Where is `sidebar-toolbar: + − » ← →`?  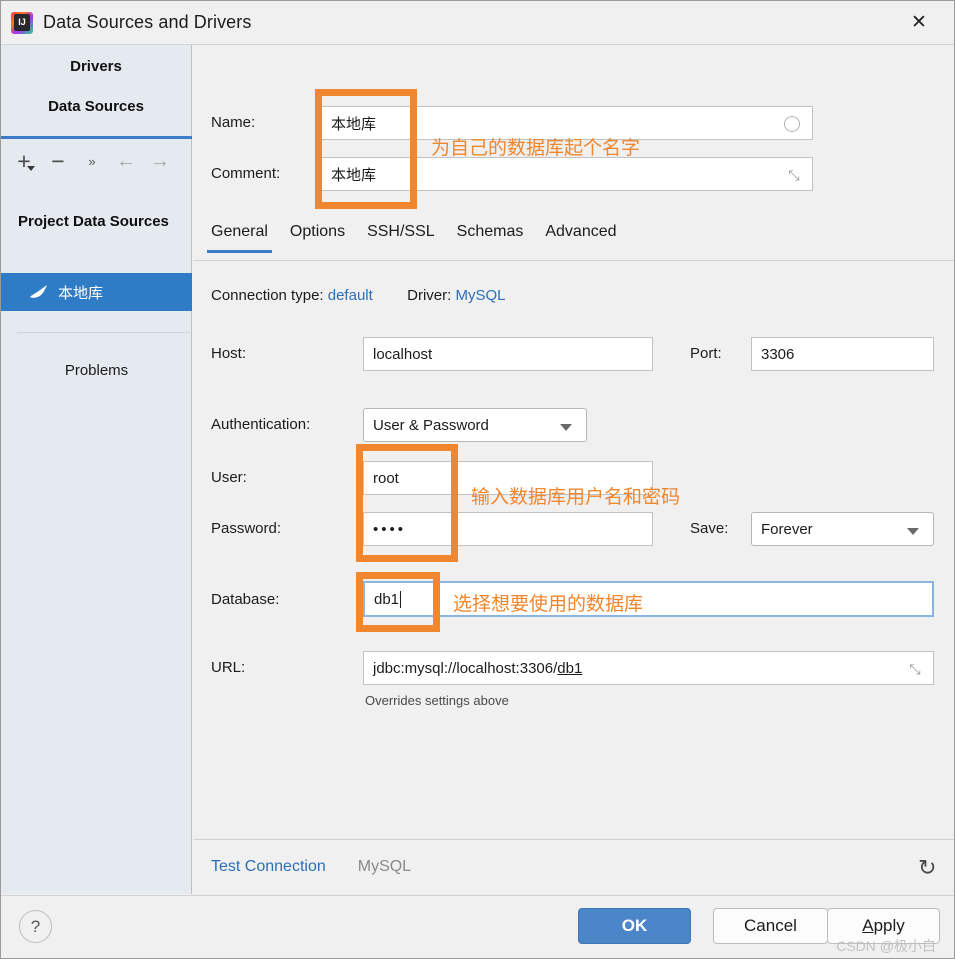
sidebar-toolbar: + − » ← → is located at coordinates (96, 161).